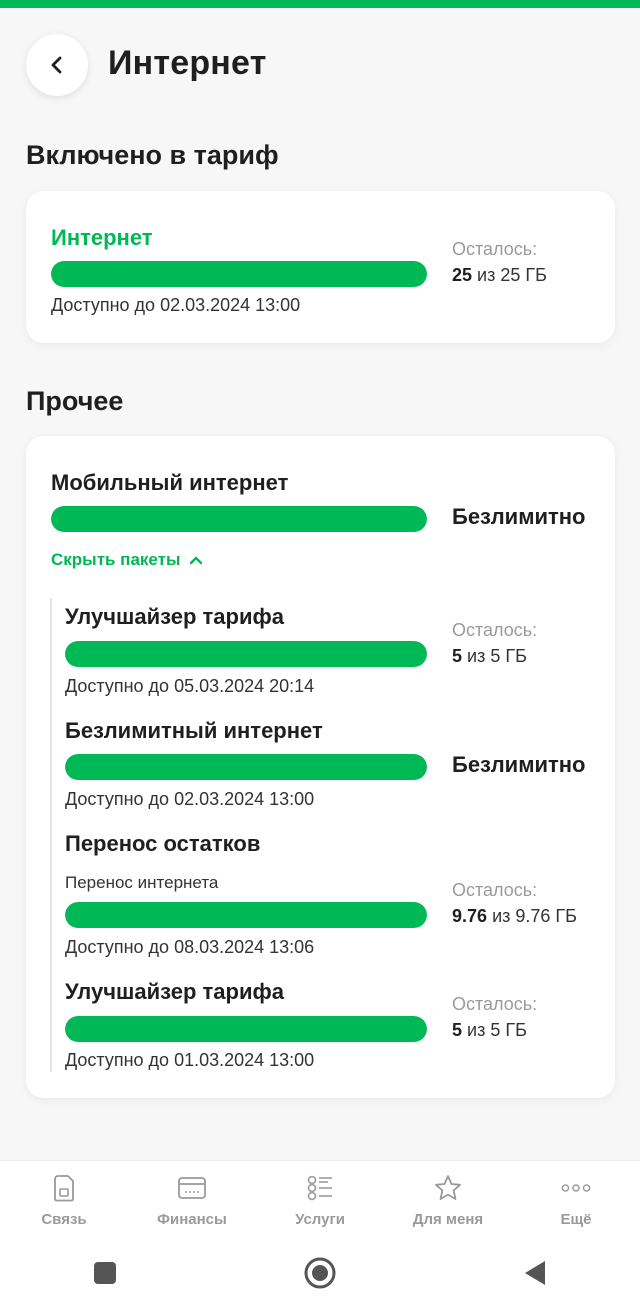 The width and height of the screenshot is (640, 1310). Describe the element at coordinates (51, 835) in the screenshot. I see `packages-divider` at that location.